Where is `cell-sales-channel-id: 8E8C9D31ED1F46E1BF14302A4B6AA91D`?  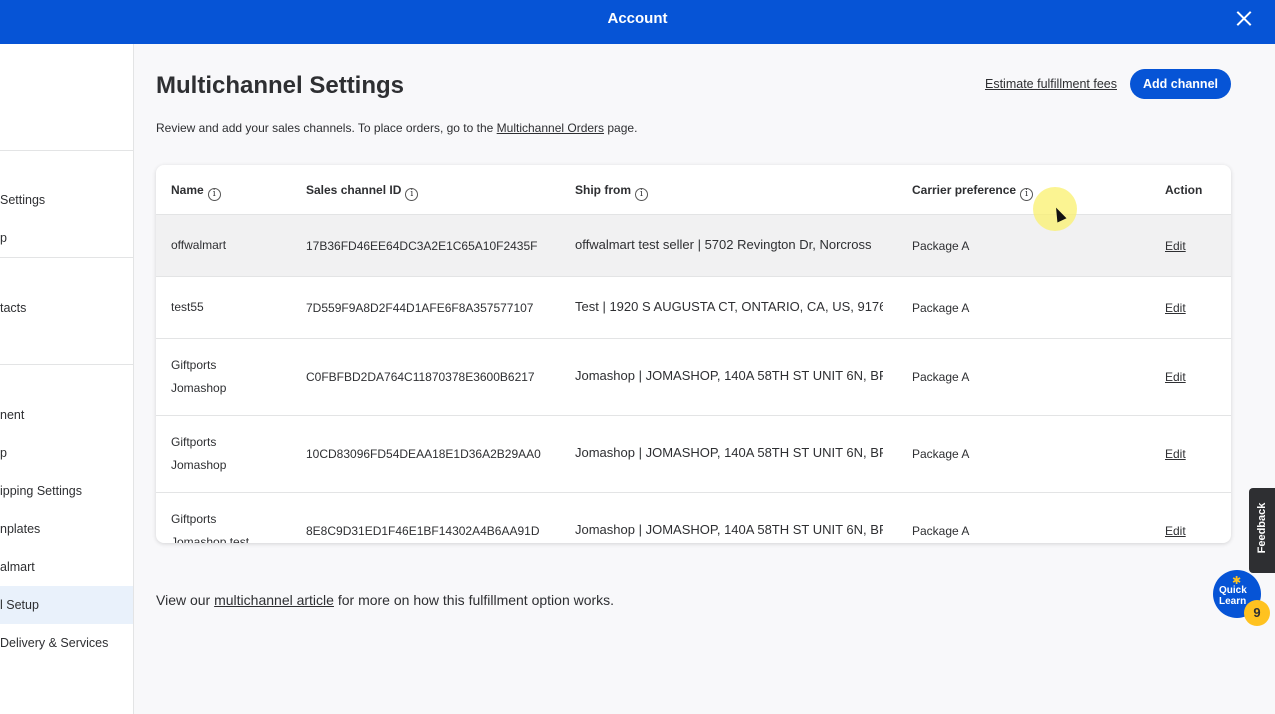
cell-sales-channel-id: 8E8C9D31ED1F46E1BF14302A4B6AA91D is located at coordinates (423, 531).